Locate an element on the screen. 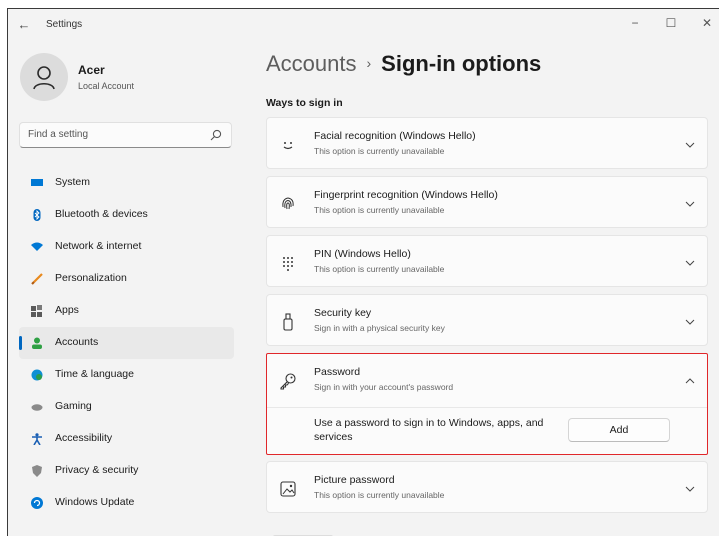 Image resolution: width=719 pixels, height=536 pixels. person-icon is located at coordinates (44, 78).